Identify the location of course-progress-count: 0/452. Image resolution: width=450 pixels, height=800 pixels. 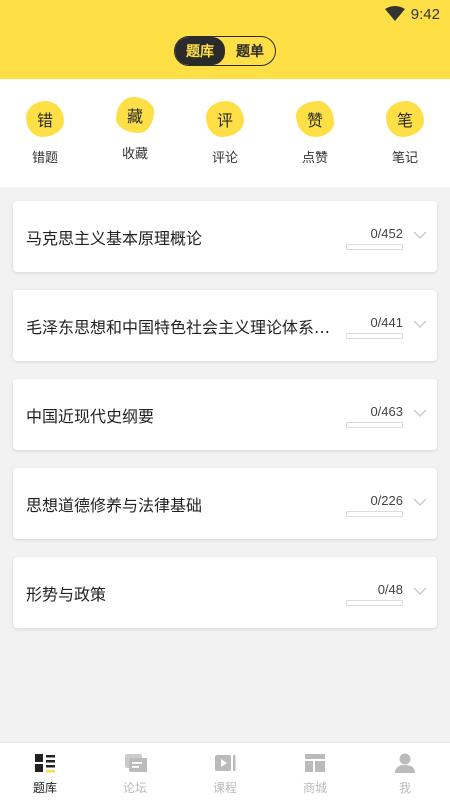
(386, 233).